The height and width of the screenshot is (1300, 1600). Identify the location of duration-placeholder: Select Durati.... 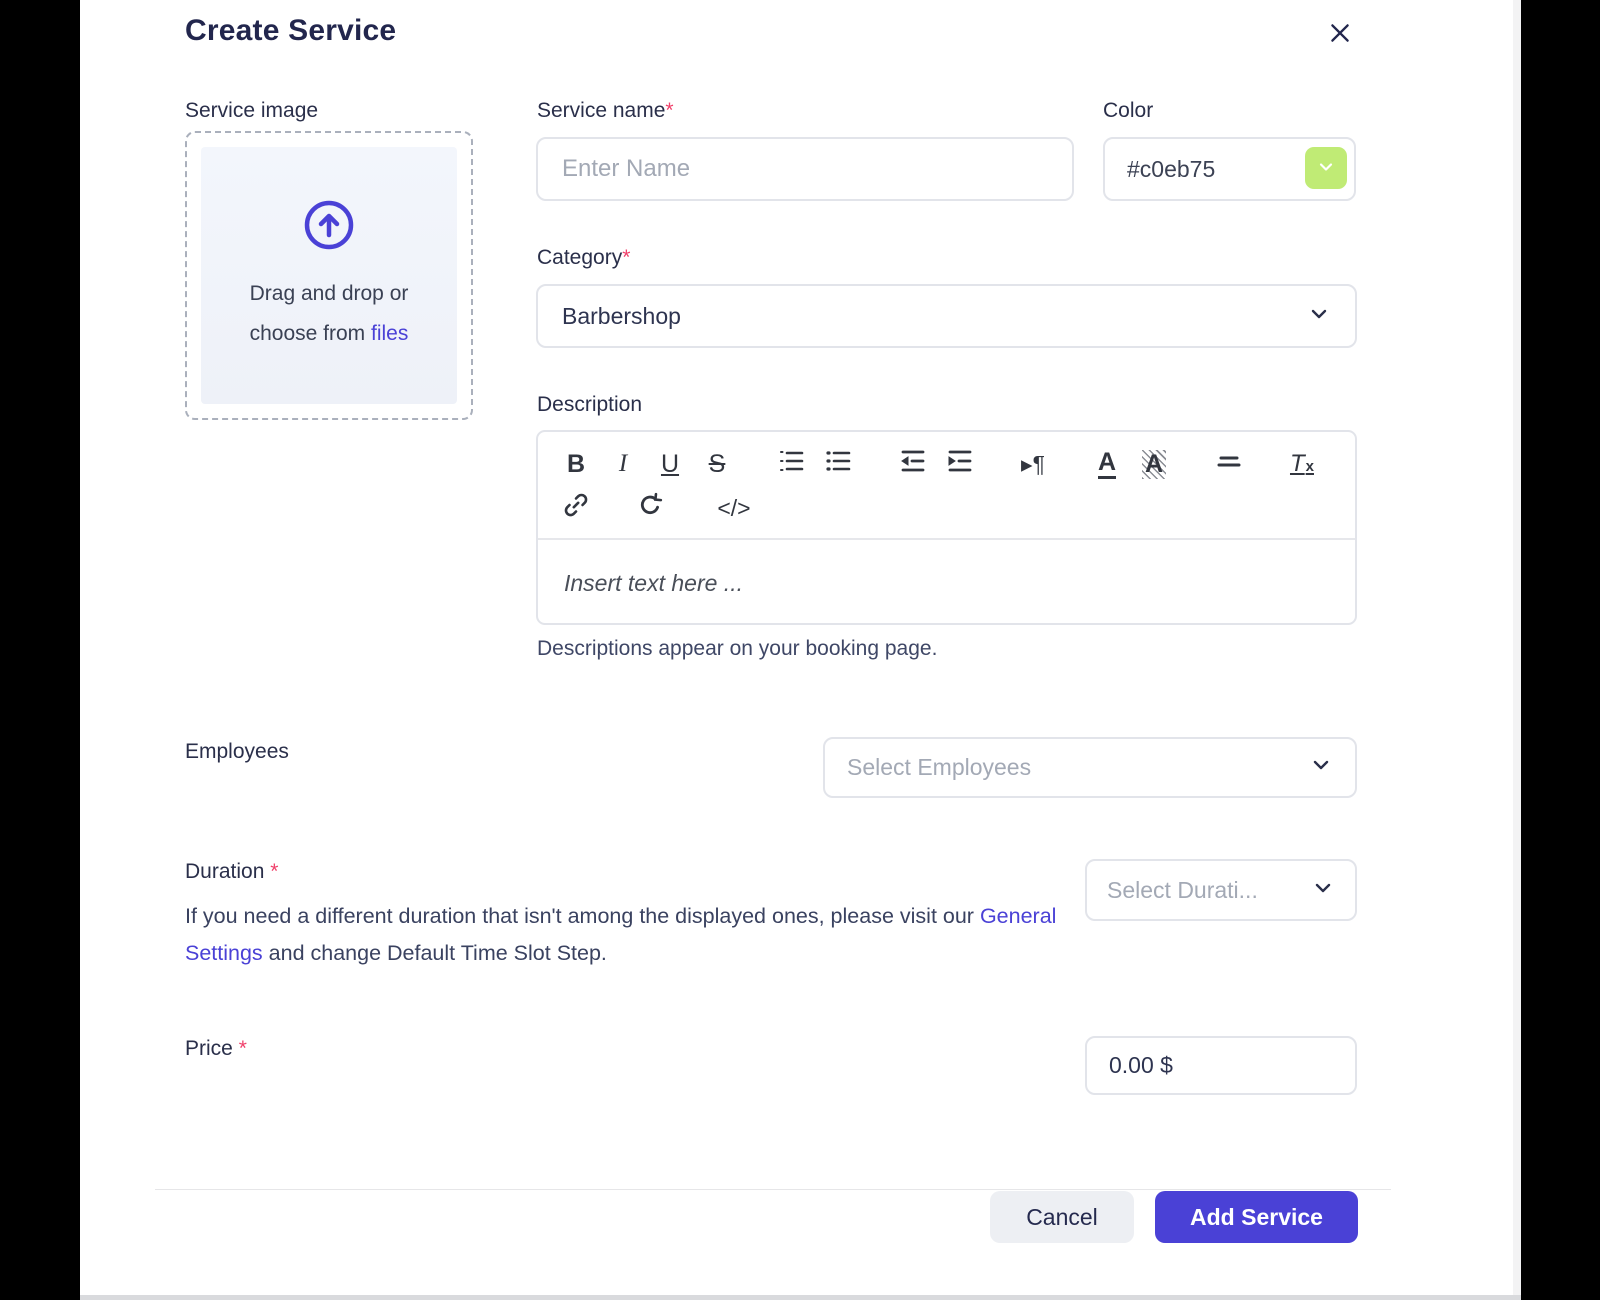
(1182, 889).